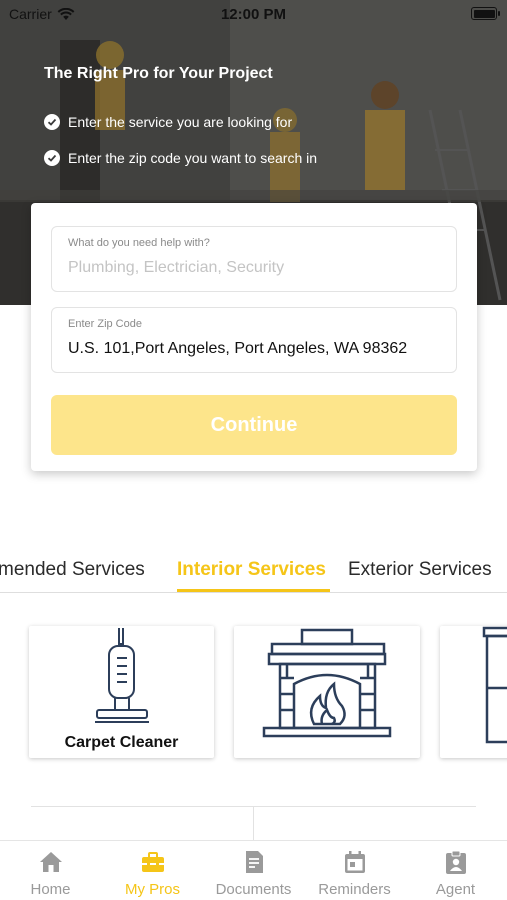 The width and height of the screenshot is (507, 900). What do you see at coordinates (152, 862) in the screenshot?
I see `toolbox-icon` at bounding box center [152, 862].